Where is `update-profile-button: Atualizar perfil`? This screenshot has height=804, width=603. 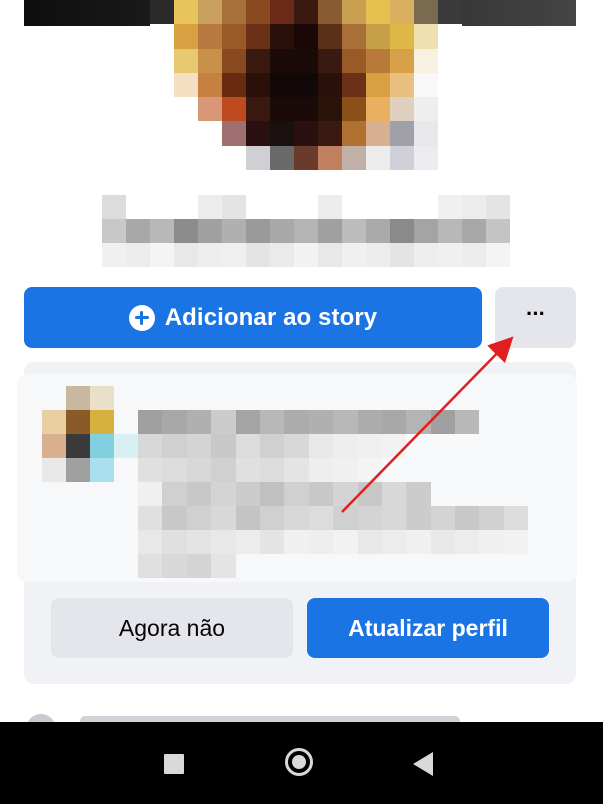 update-profile-button: Atualizar perfil is located at coordinates (428, 628).